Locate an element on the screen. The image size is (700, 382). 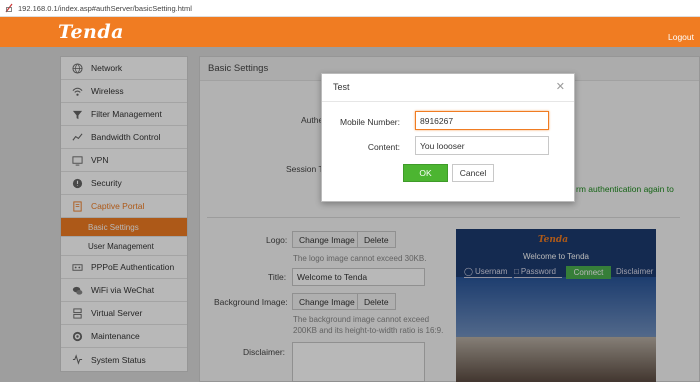
content-input: You loooser is located at coordinates (482, 145).